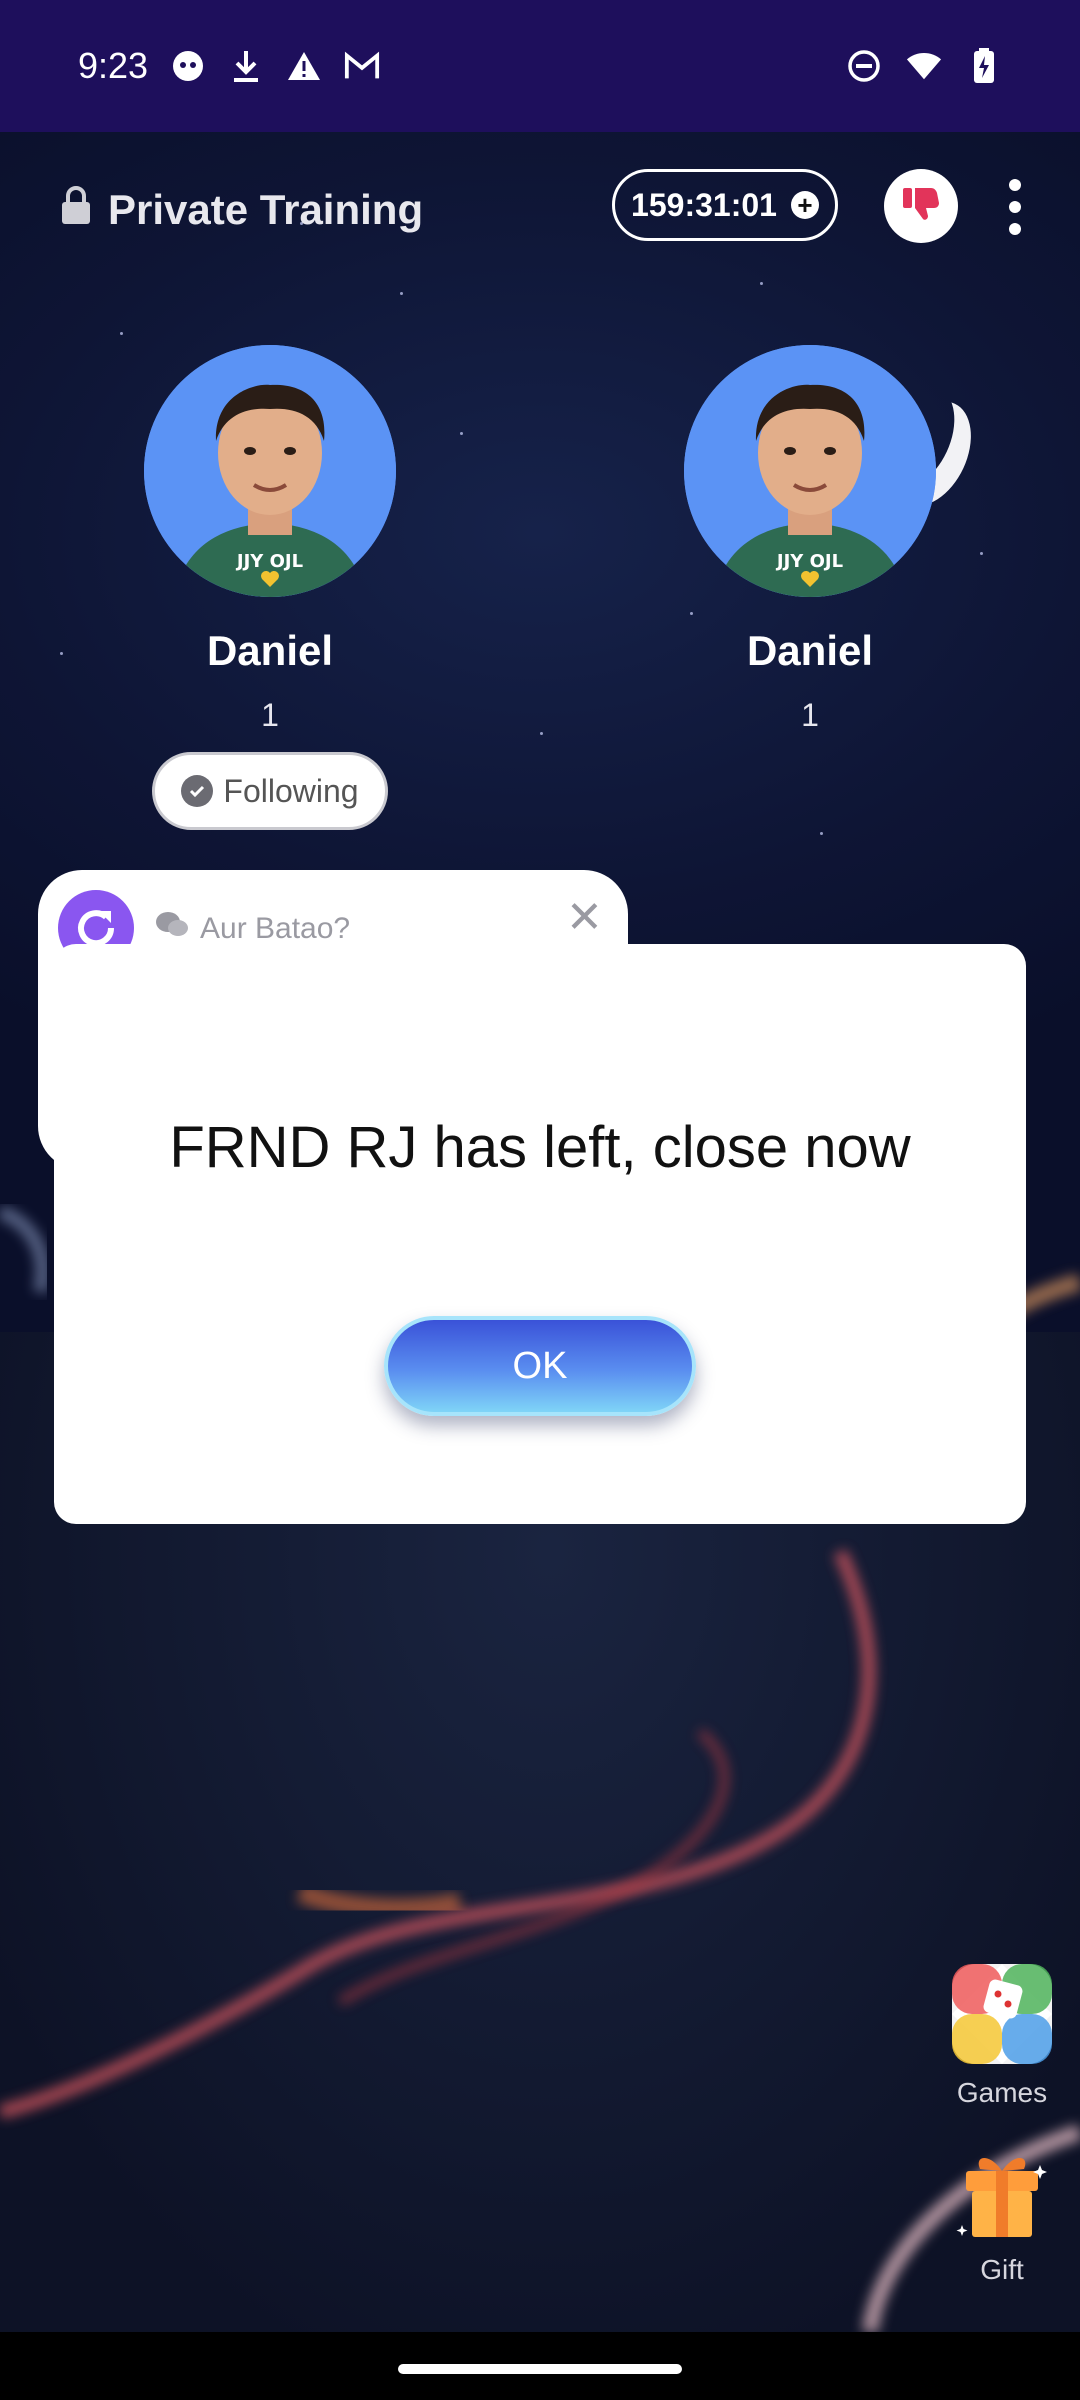 This screenshot has height=2400, width=1080. Describe the element at coordinates (362, 66) in the screenshot. I see `gmail-icon` at that location.